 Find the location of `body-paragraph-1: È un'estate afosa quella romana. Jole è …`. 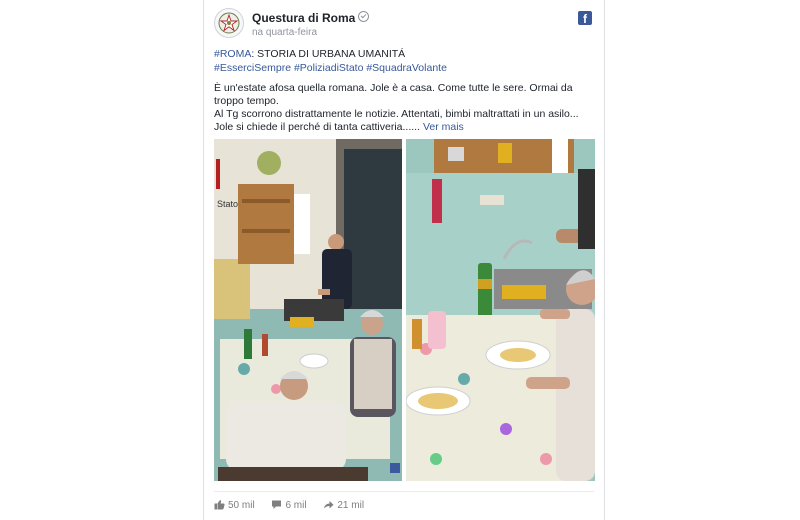

body-paragraph-1: È un'estate afosa quella romana. Jole è … is located at coordinates (393, 94).